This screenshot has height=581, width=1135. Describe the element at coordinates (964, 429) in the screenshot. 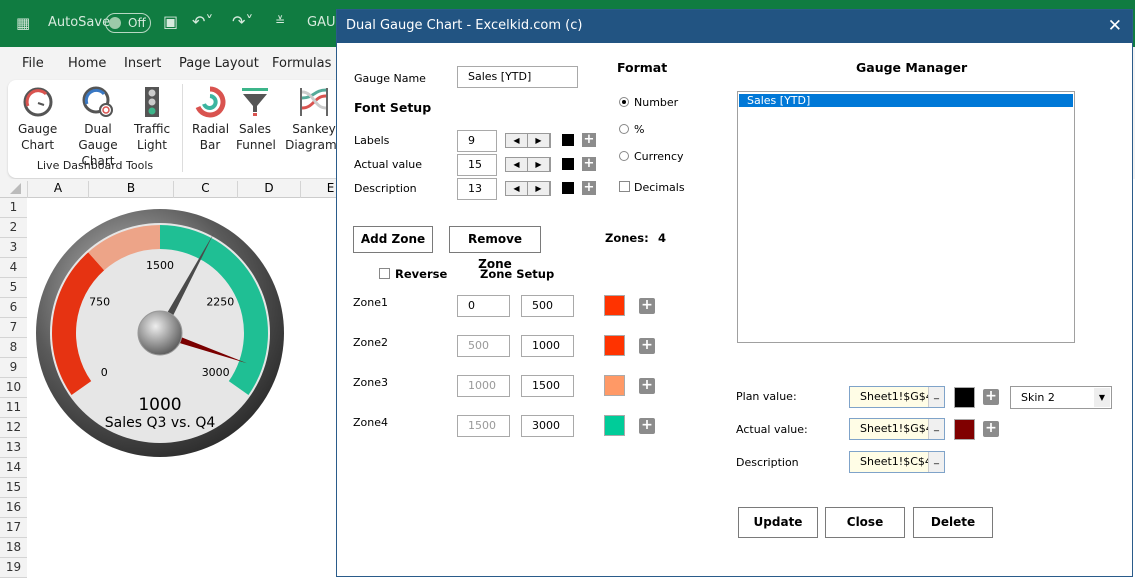

I see `actual-color-swatch` at that location.